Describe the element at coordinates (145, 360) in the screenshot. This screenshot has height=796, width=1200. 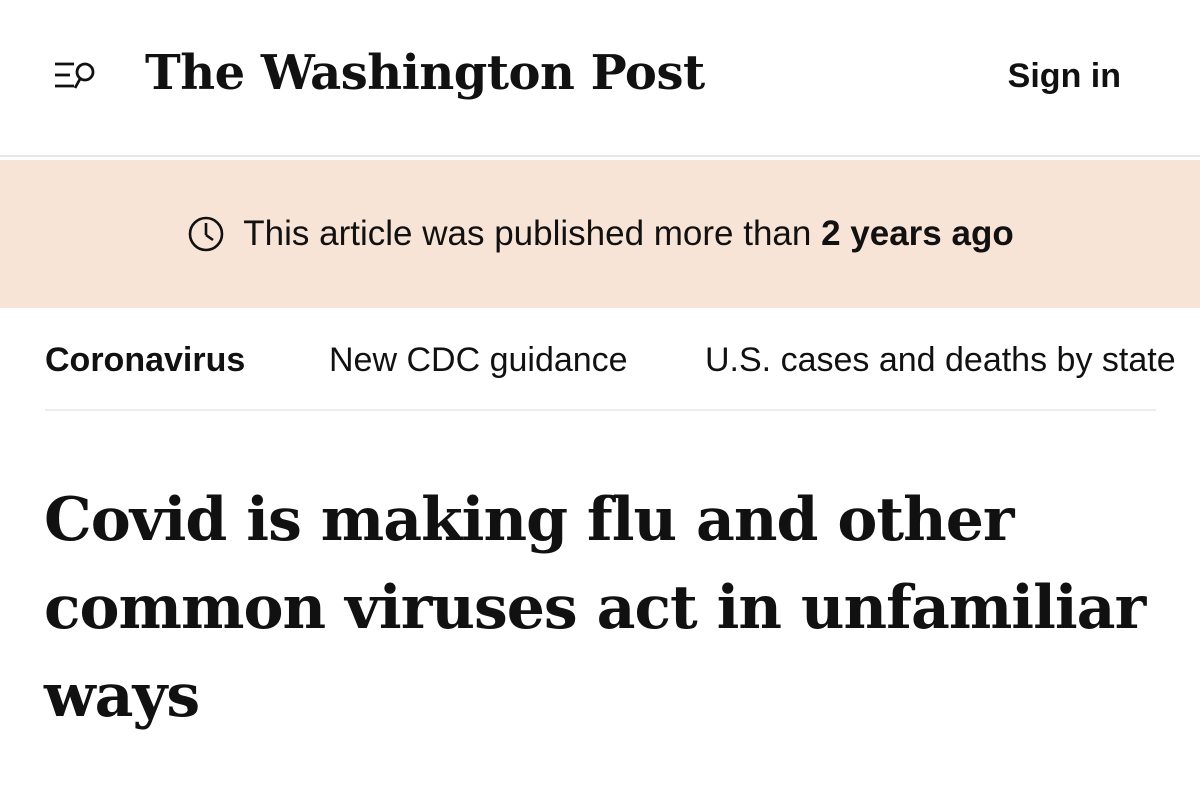
I see `nav-item-coronavirus: Coronavirus` at that location.